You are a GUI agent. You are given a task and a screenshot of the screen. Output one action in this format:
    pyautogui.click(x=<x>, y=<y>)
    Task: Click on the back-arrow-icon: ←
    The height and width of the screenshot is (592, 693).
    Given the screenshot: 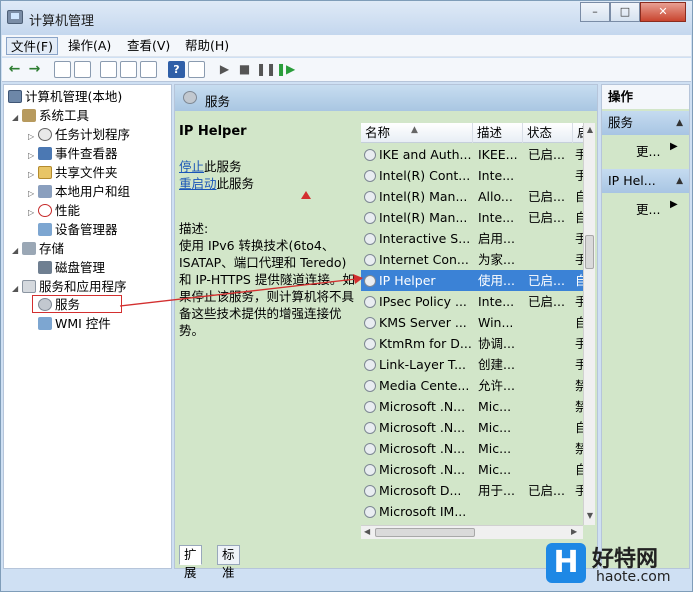 What is the action you would take?
    pyautogui.click(x=14, y=69)
    